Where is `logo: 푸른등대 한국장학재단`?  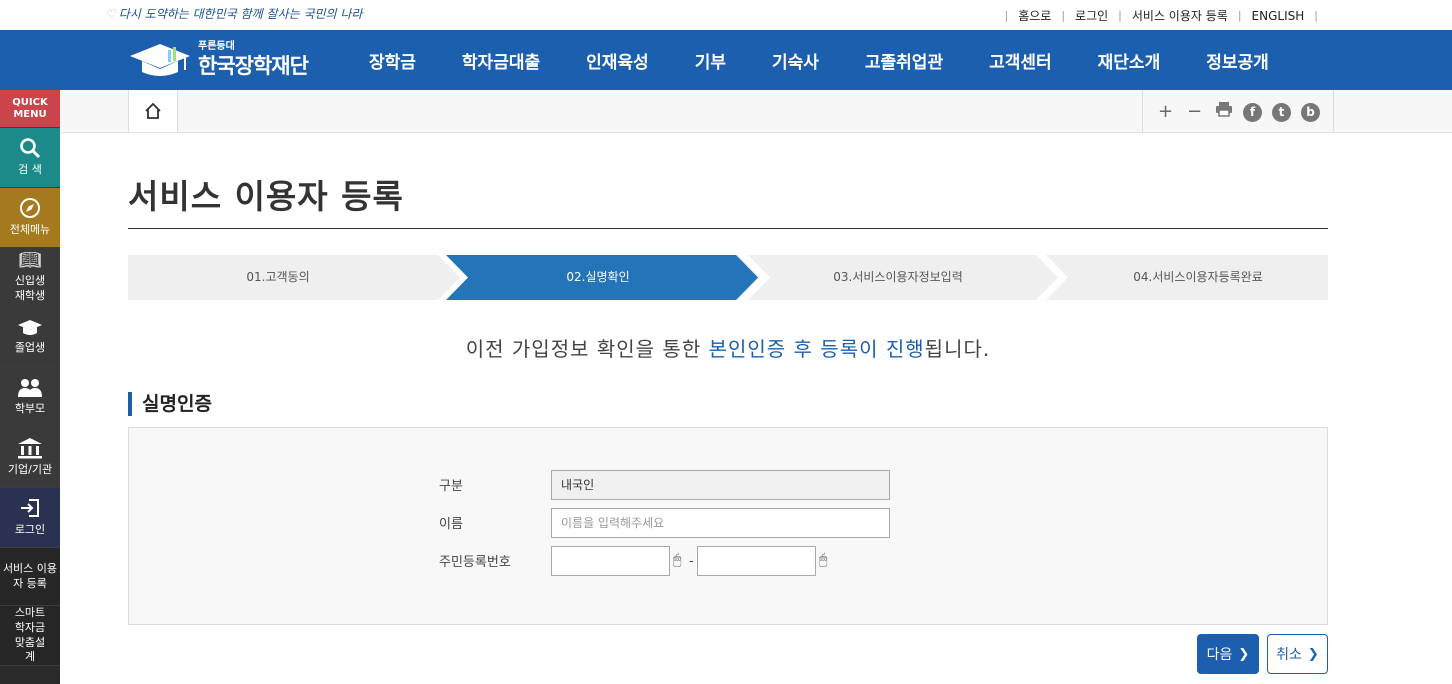
logo: 푸른등대 한국장학재단 is located at coordinates (228, 60).